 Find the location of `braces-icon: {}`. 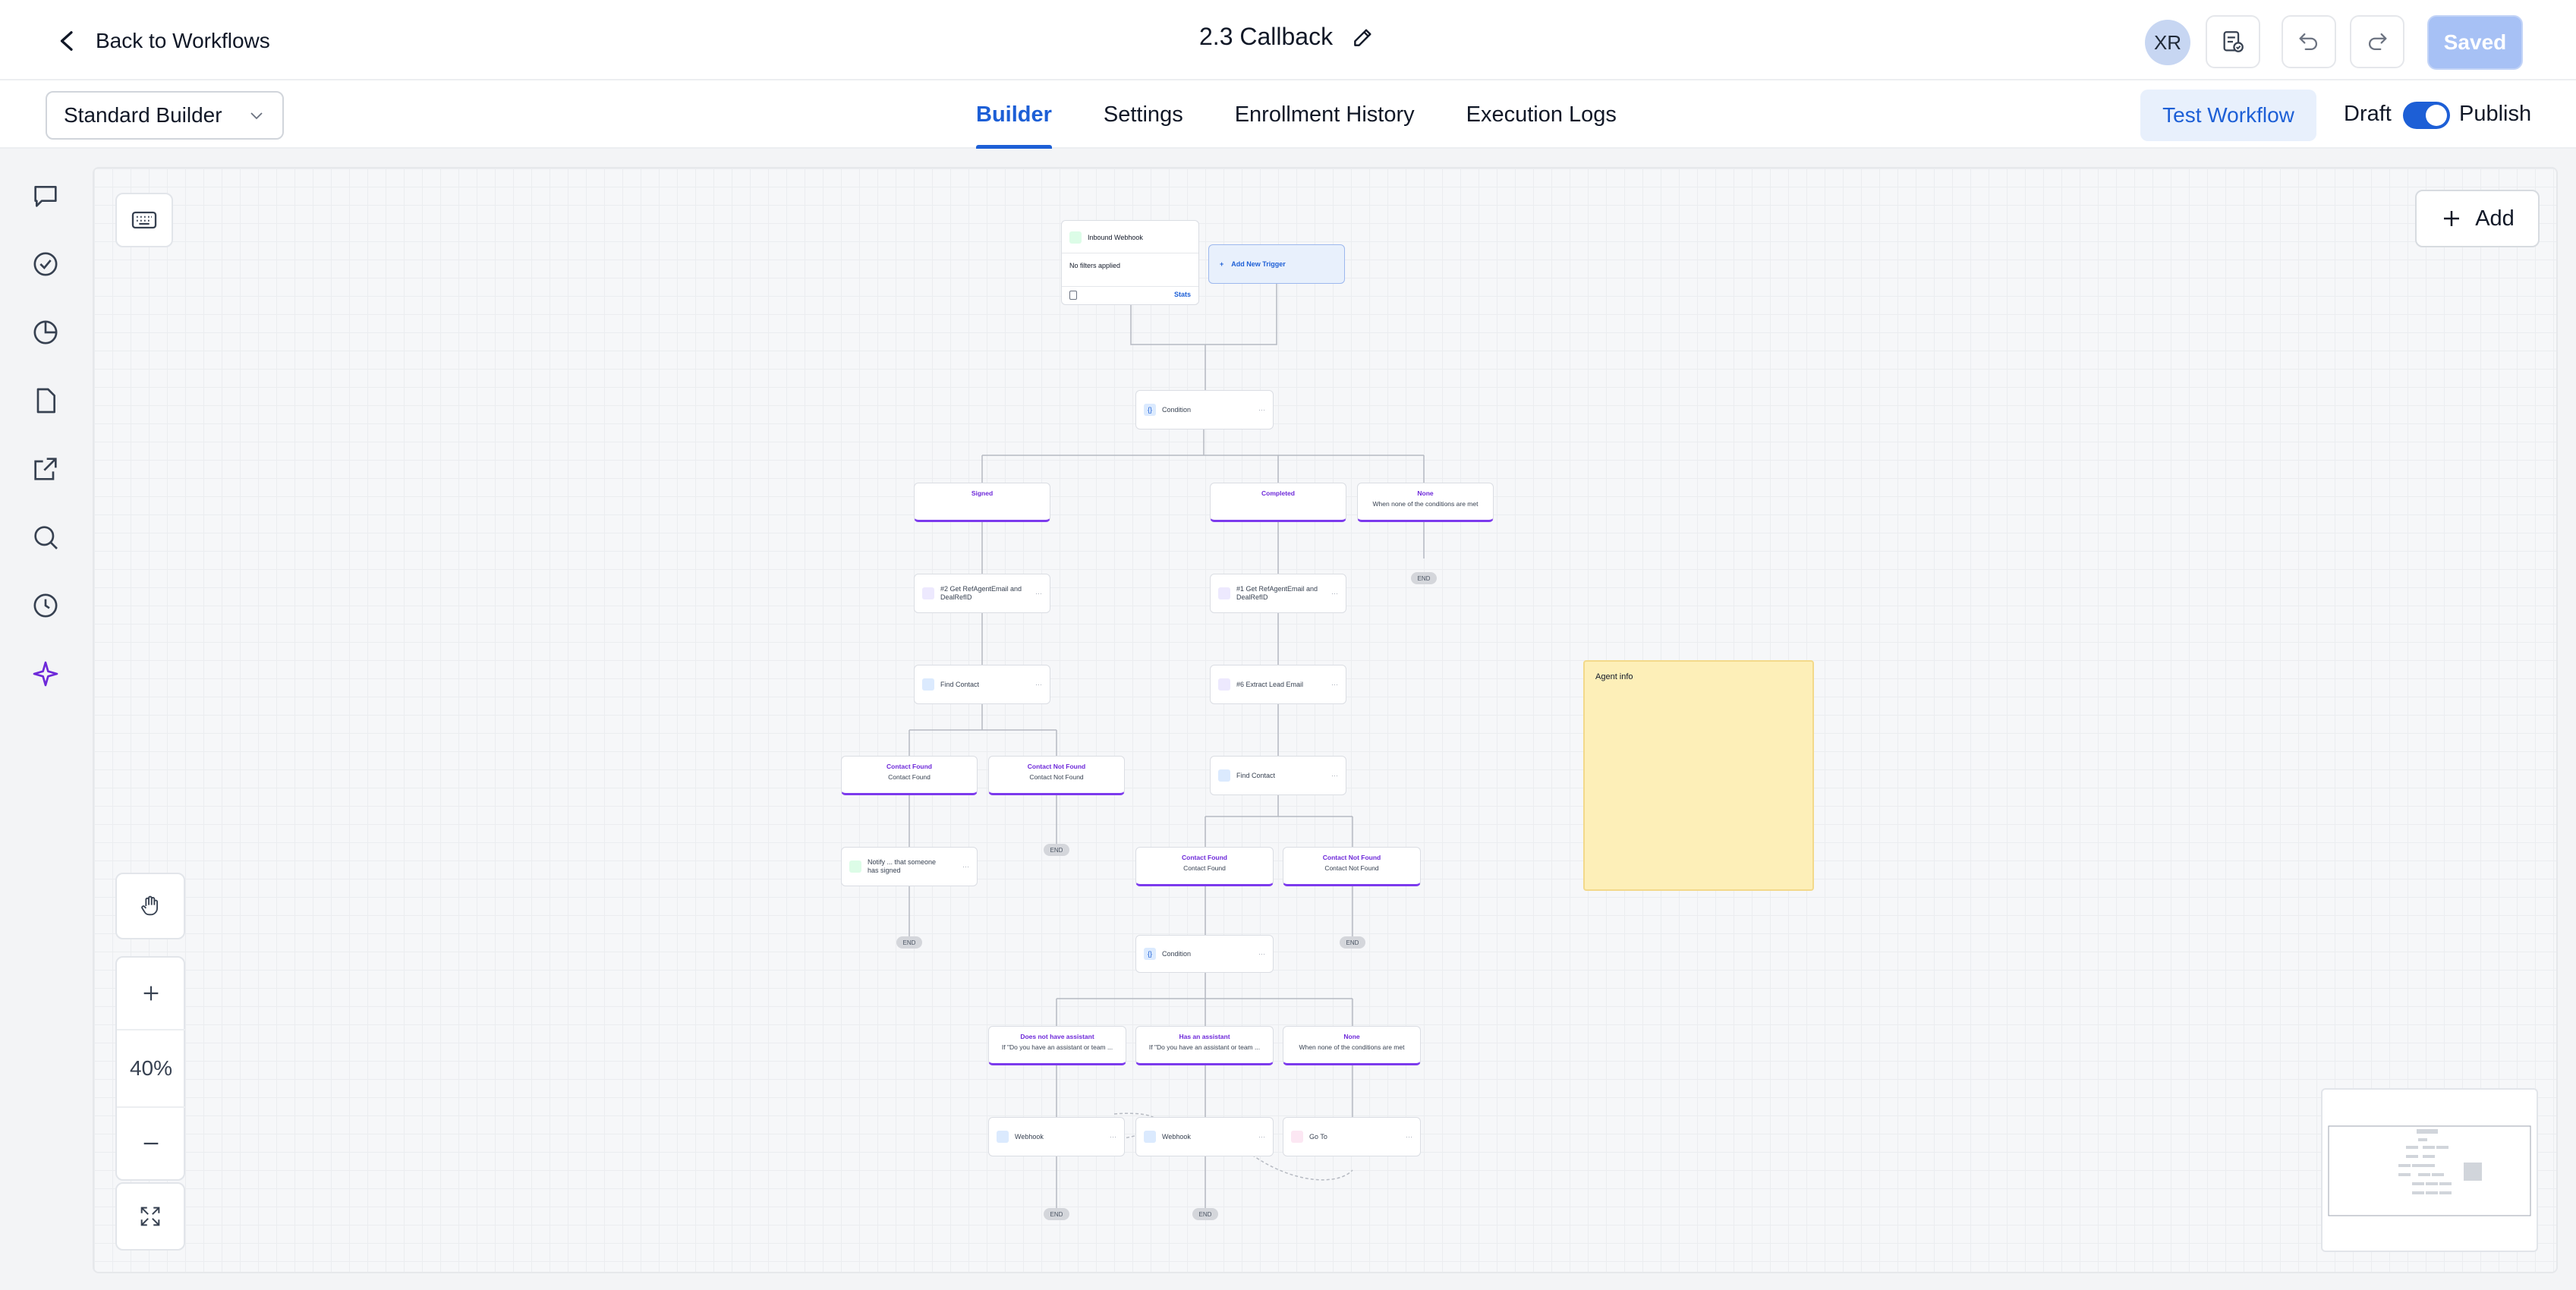

braces-icon: {} is located at coordinates (1150, 410).